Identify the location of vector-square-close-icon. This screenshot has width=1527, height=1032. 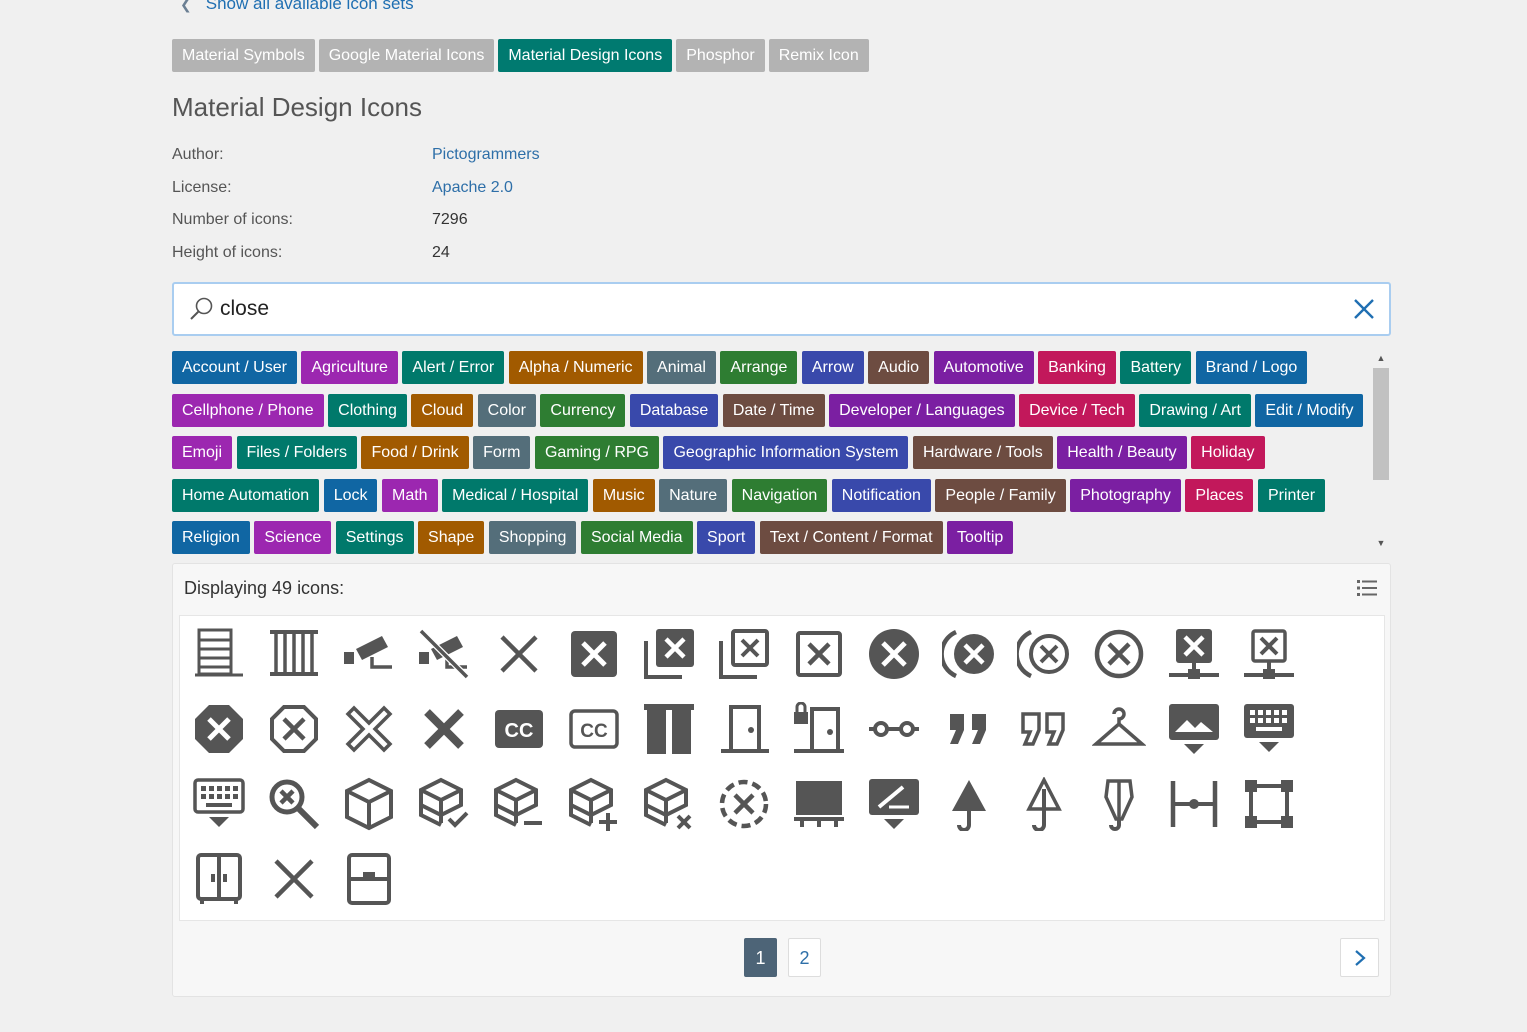
(1269, 804).